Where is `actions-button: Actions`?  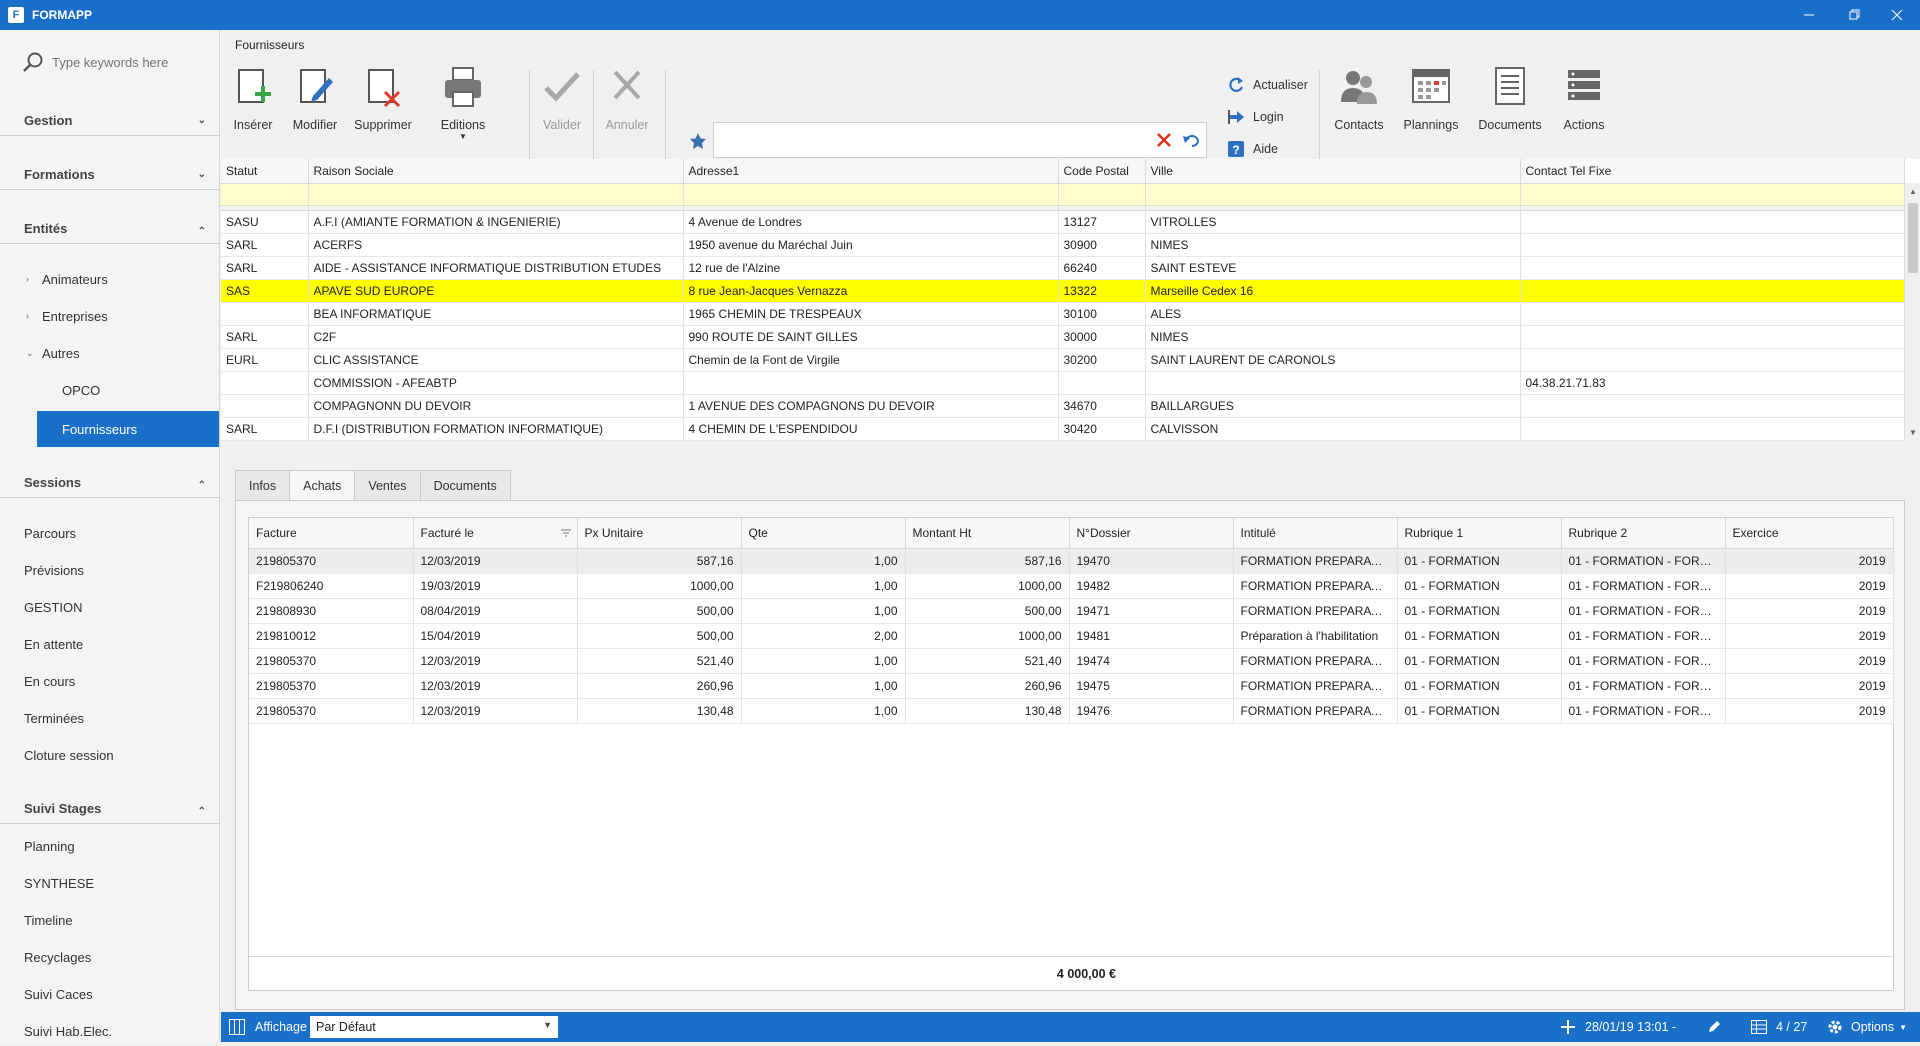
actions-button: Actions is located at coordinates (1584, 111).